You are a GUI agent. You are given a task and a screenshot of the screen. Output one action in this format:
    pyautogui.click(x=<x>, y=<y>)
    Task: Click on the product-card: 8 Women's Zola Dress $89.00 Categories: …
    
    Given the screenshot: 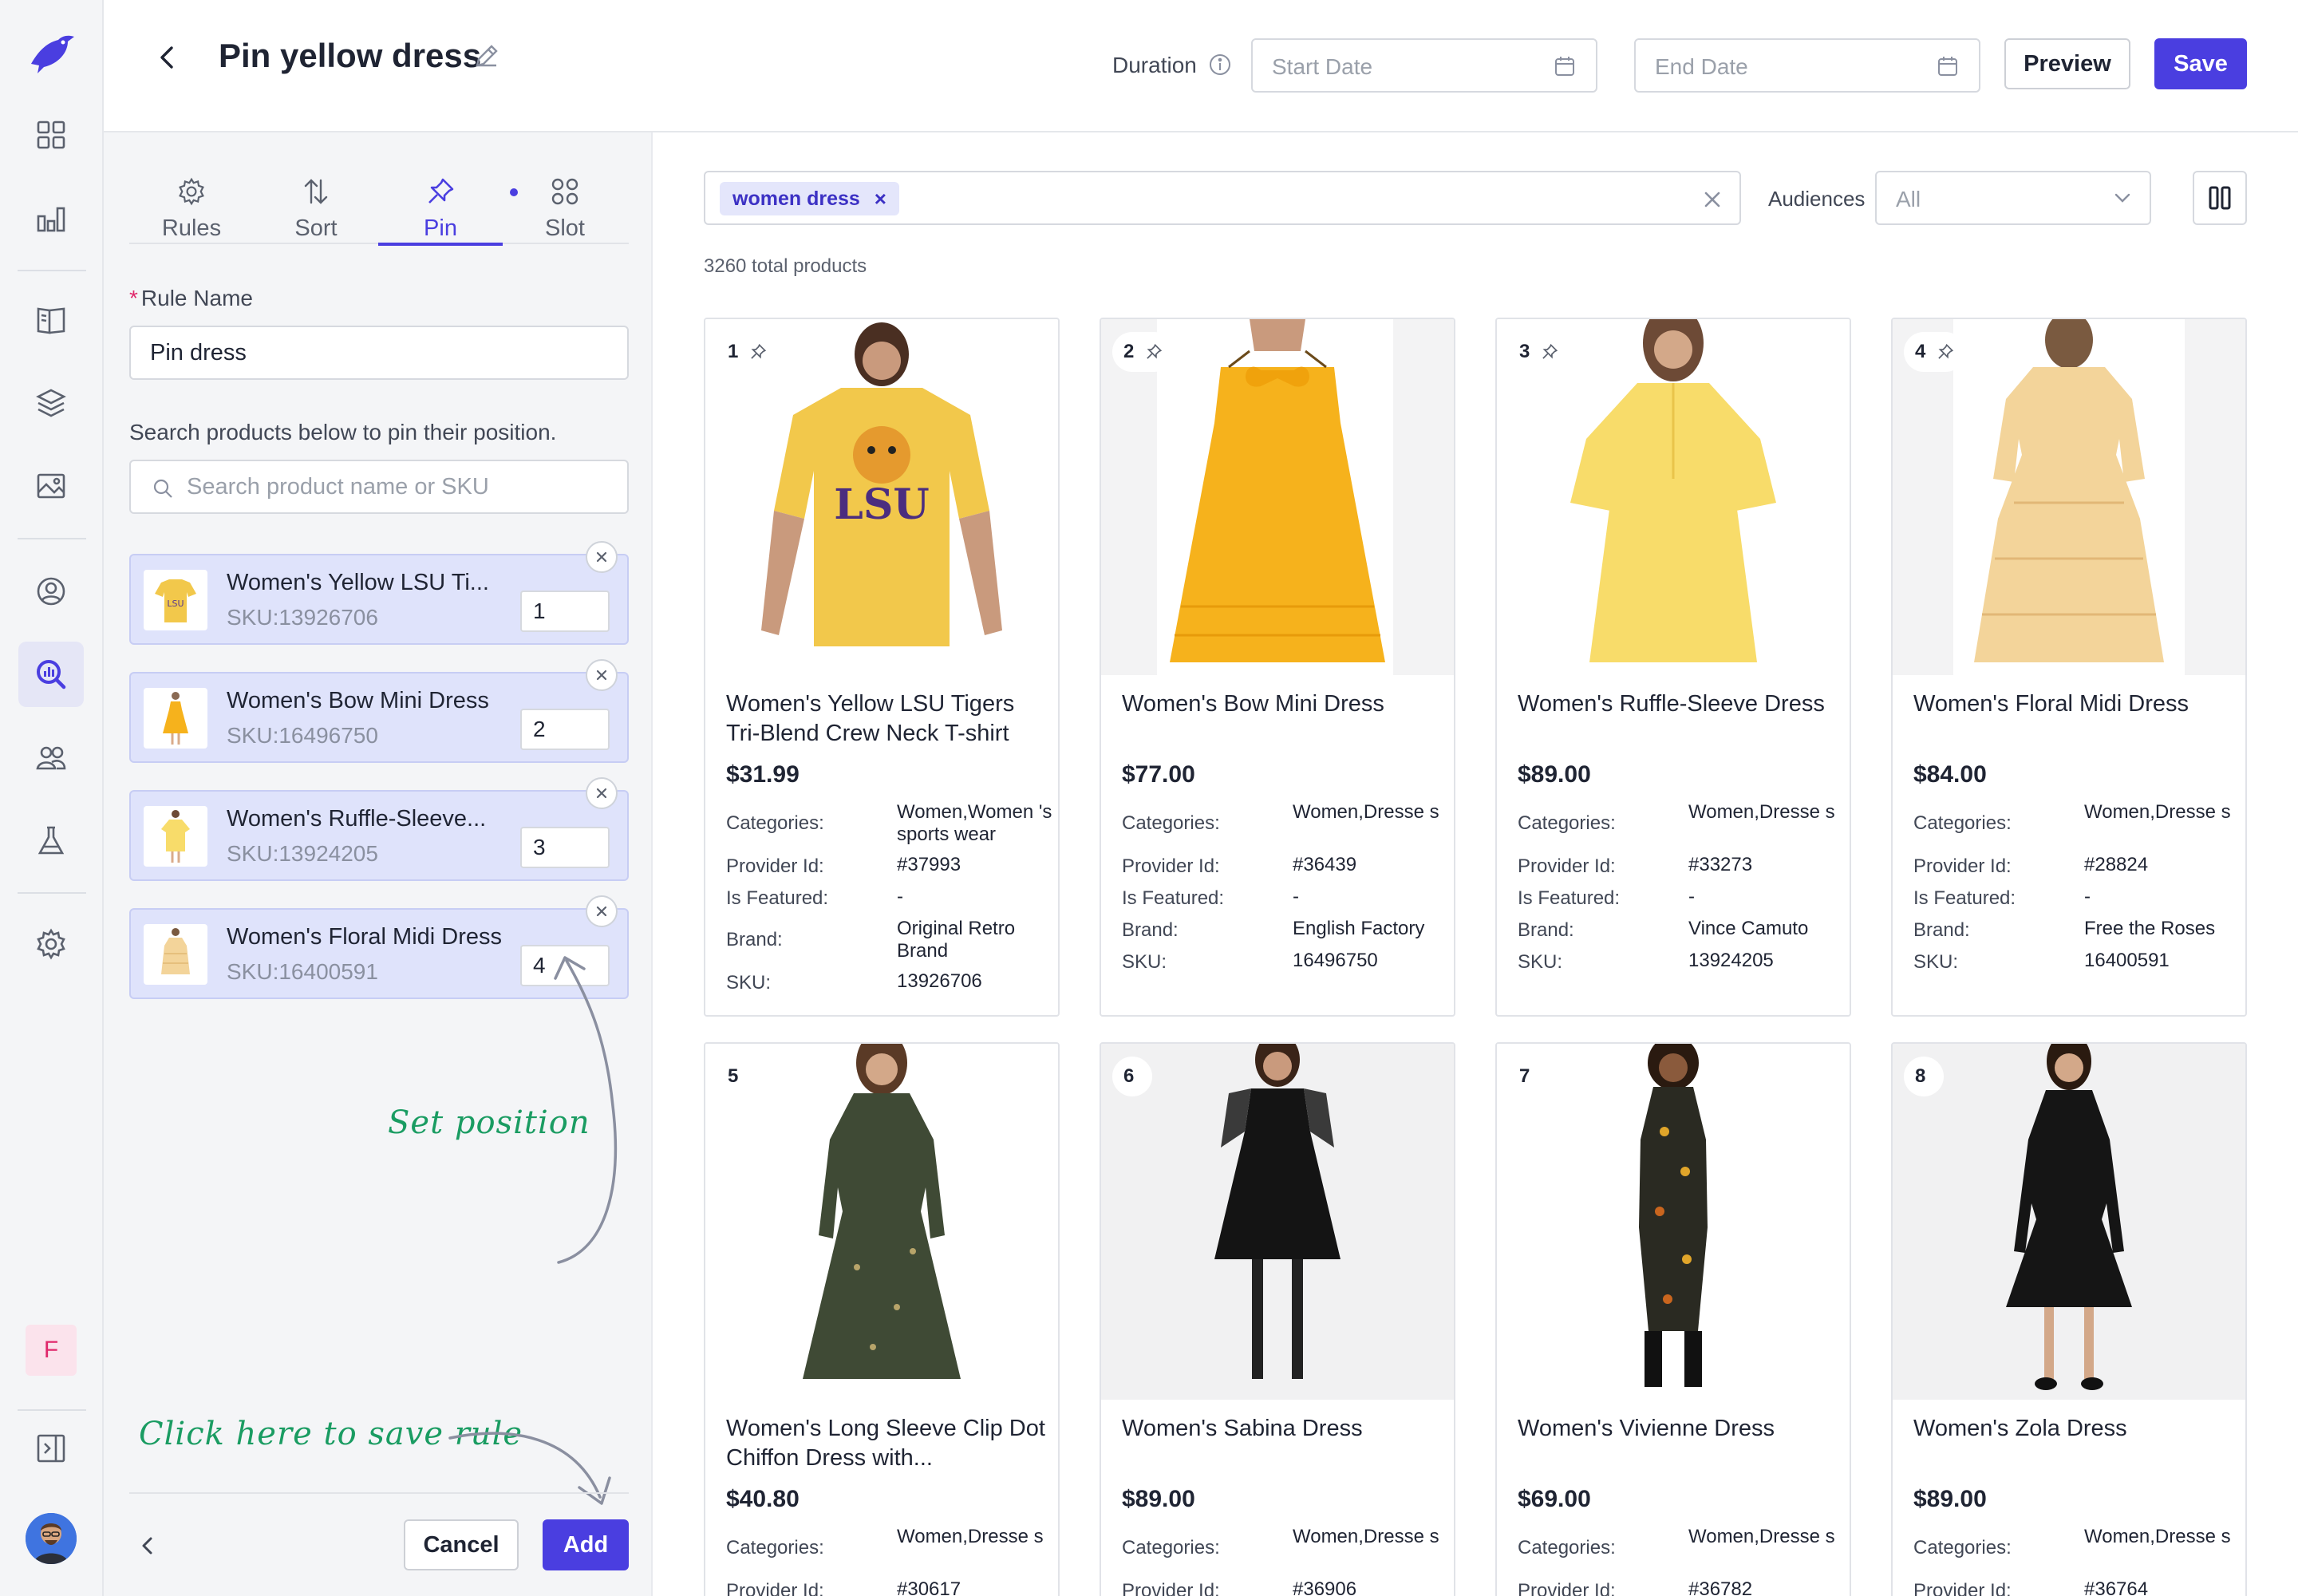 What is the action you would take?
    pyautogui.click(x=2069, y=1319)
    